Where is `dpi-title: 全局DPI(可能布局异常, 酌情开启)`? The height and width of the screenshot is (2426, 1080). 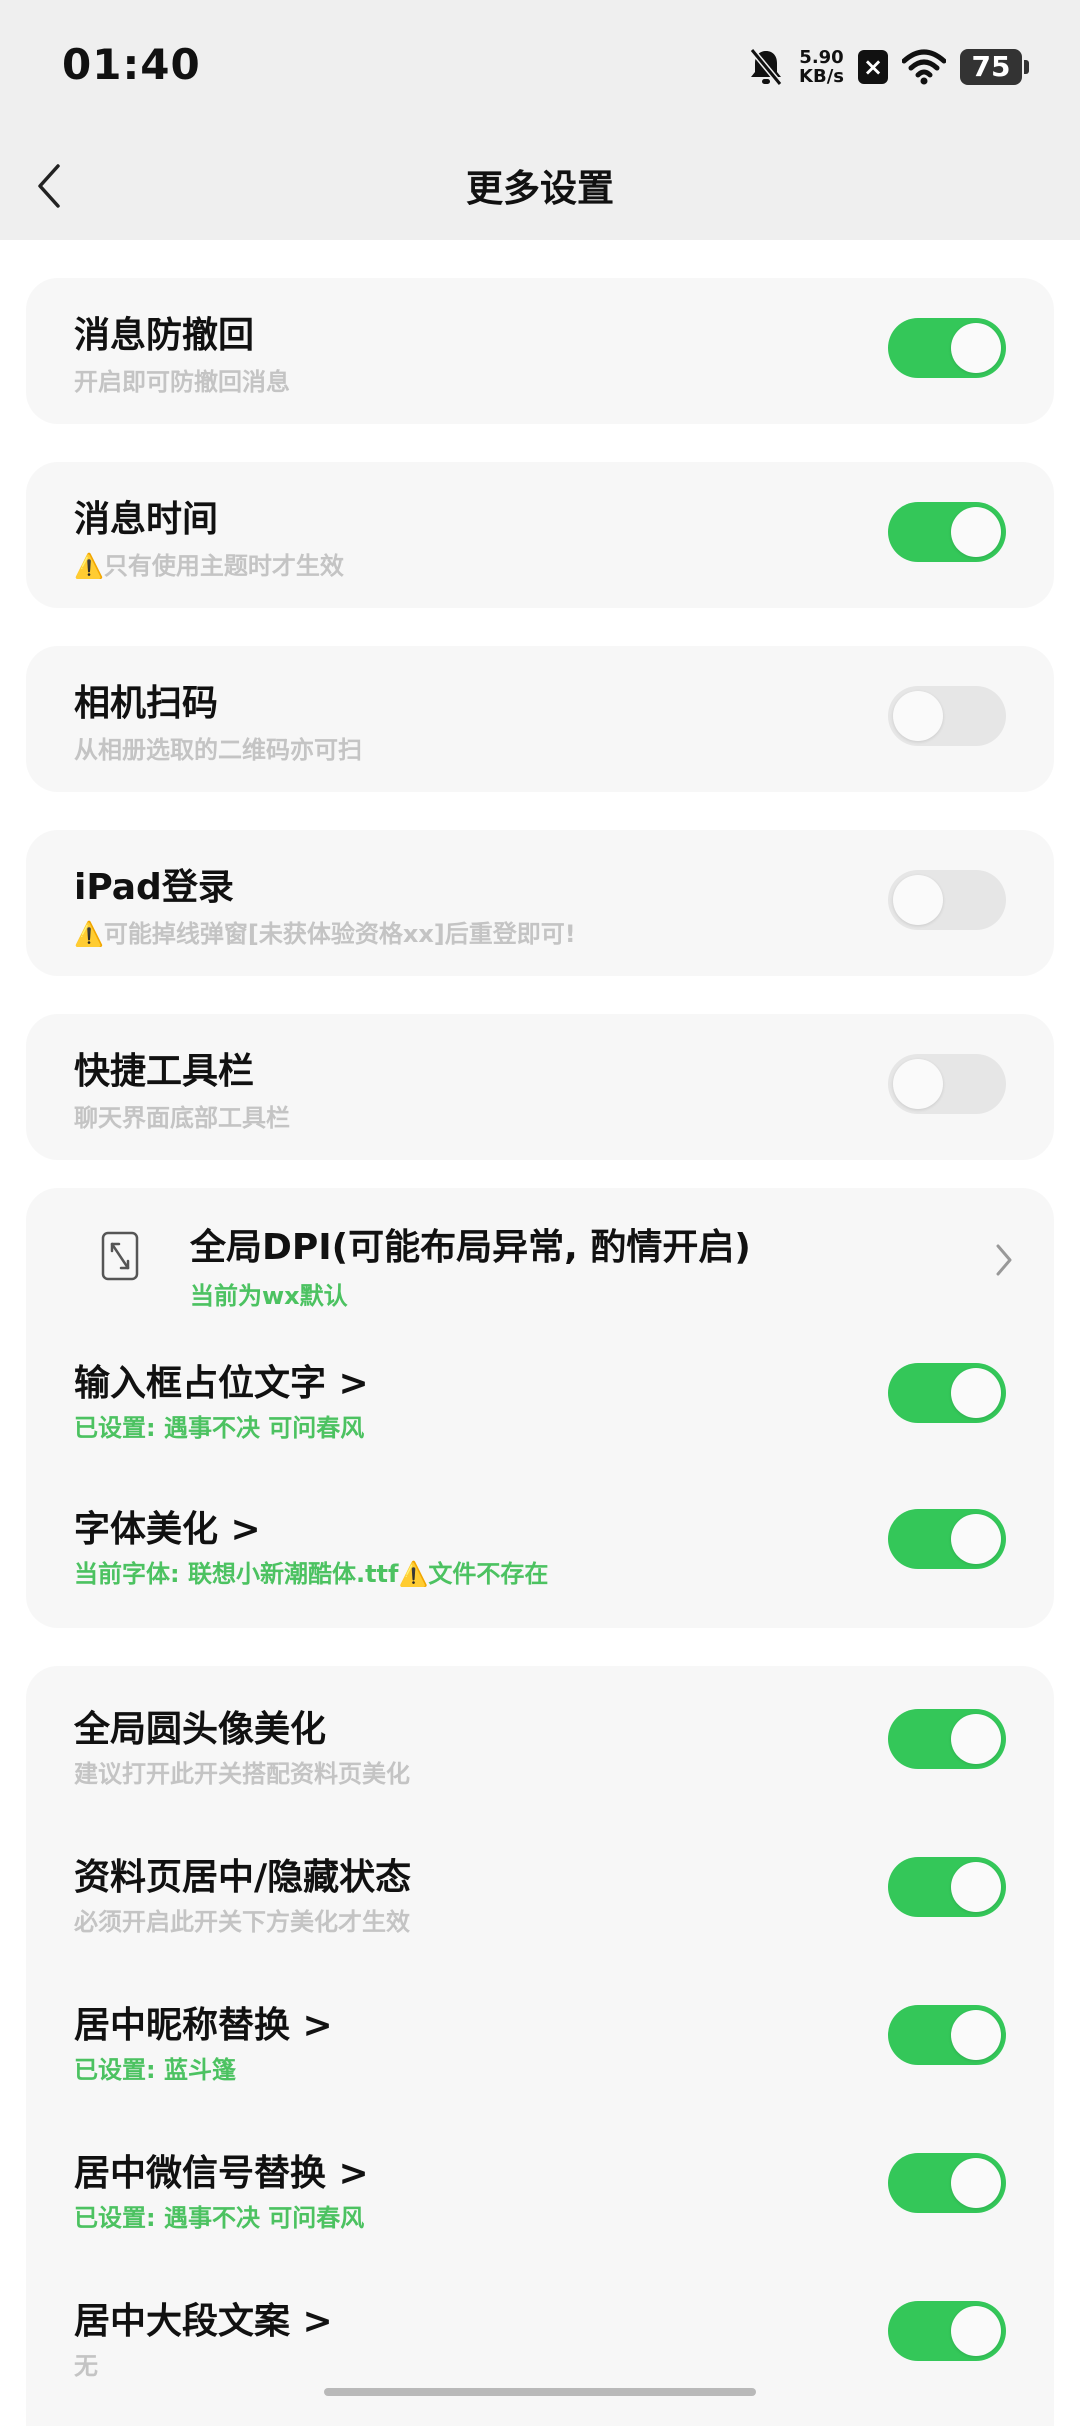
dpi-title: 全局DPI(可能布局异常, 酌情开启) is located at coordinates (470, 1247).